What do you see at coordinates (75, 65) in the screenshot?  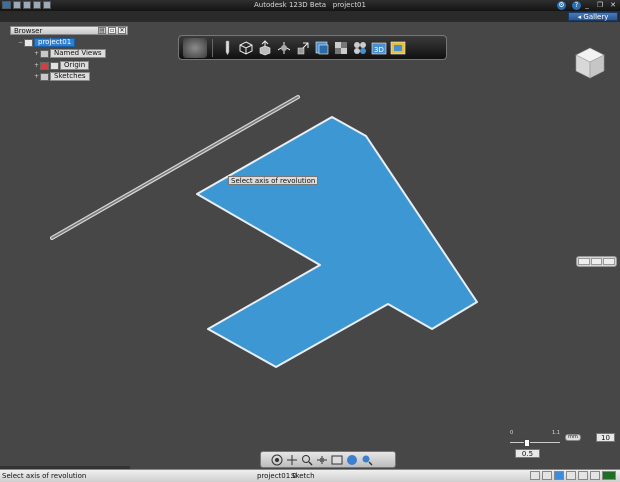 I see `tree-item-label: Origin` at bounding box center [75, 65].